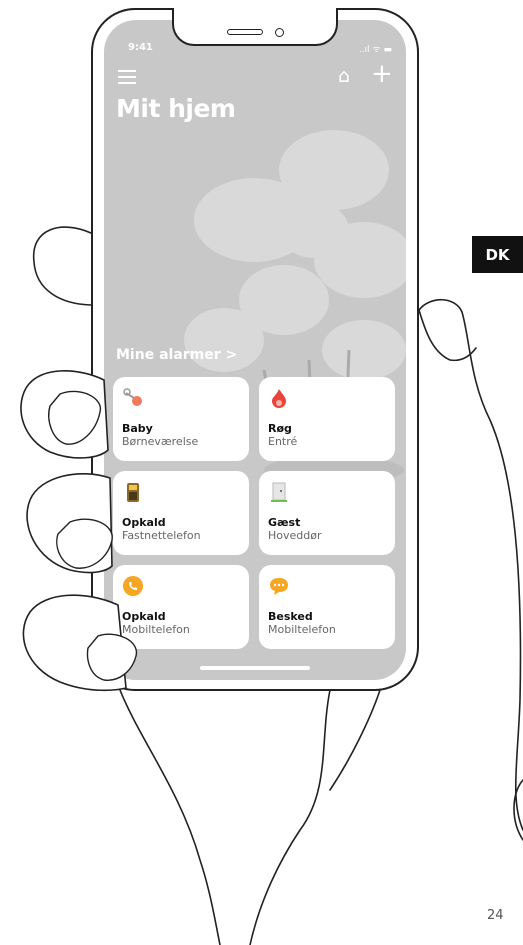 This screenshot has width=523, height=945. Describe the element at coordinates (283, 441) in the screenshot. I see `alarm-location: Entré` at that location.